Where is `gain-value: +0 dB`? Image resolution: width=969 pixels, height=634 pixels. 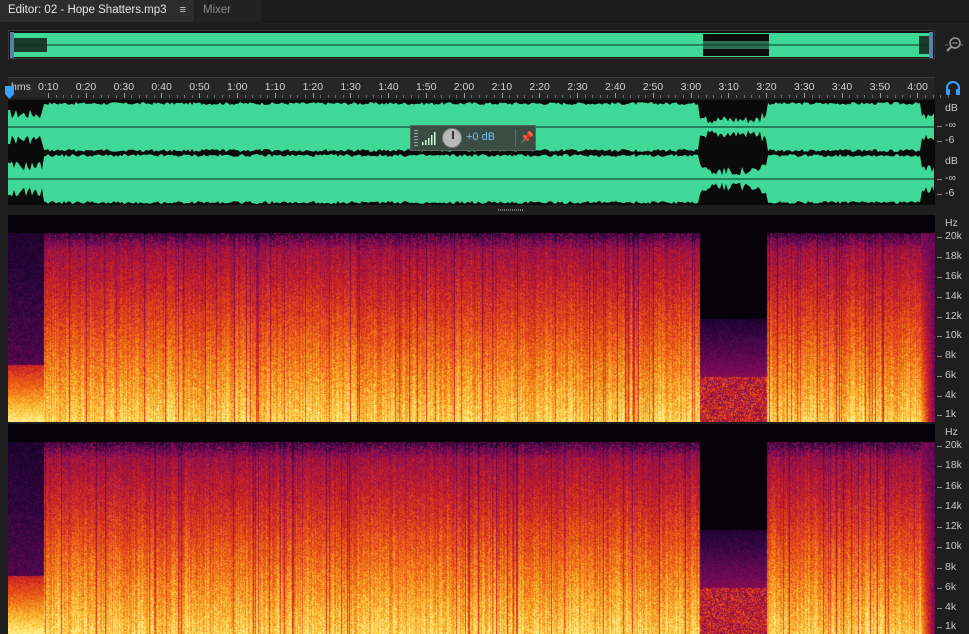
gain-value: +0 dB is located at coordinates (480, 137).